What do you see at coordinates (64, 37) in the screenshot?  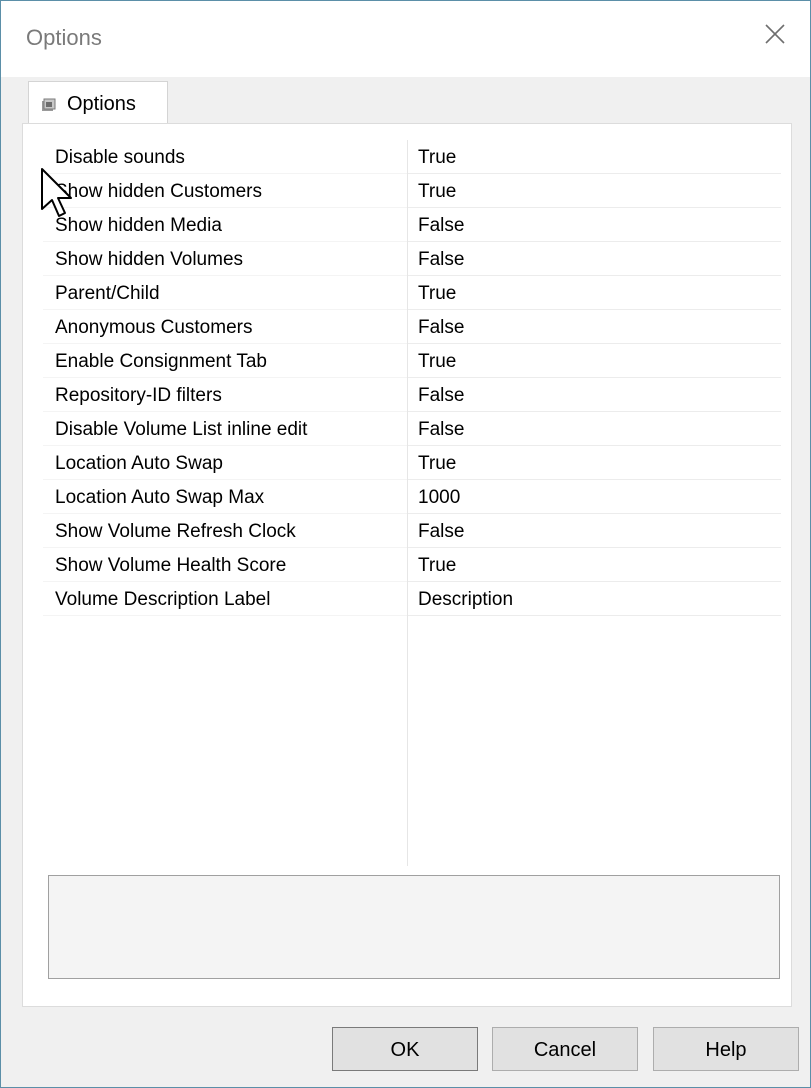 I see `window-title: Options` at bounding box center [64, 37].